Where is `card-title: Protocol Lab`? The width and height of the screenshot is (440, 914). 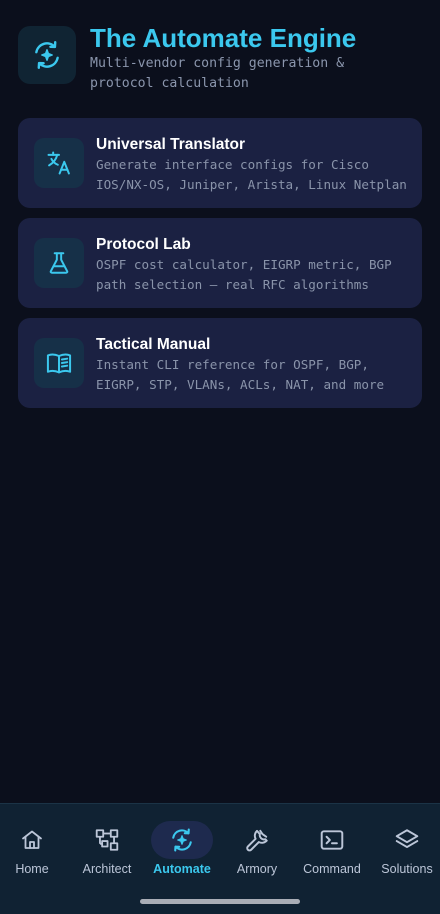
card-title: Protocol Lab is located at coordinates (143, 244).